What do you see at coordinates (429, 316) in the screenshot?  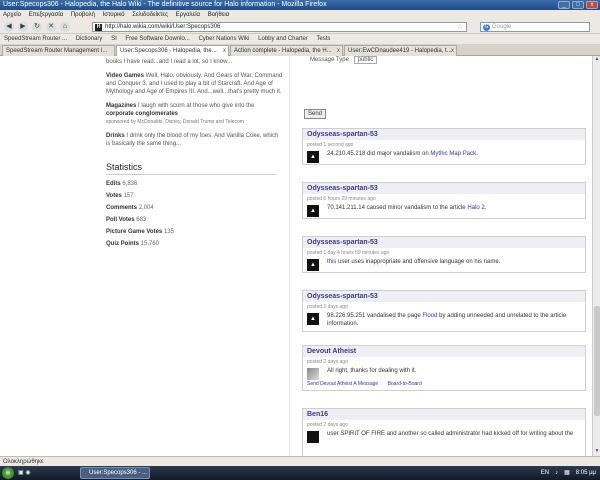 I see `comment-link: Flood` at bounding box center [429, 316].